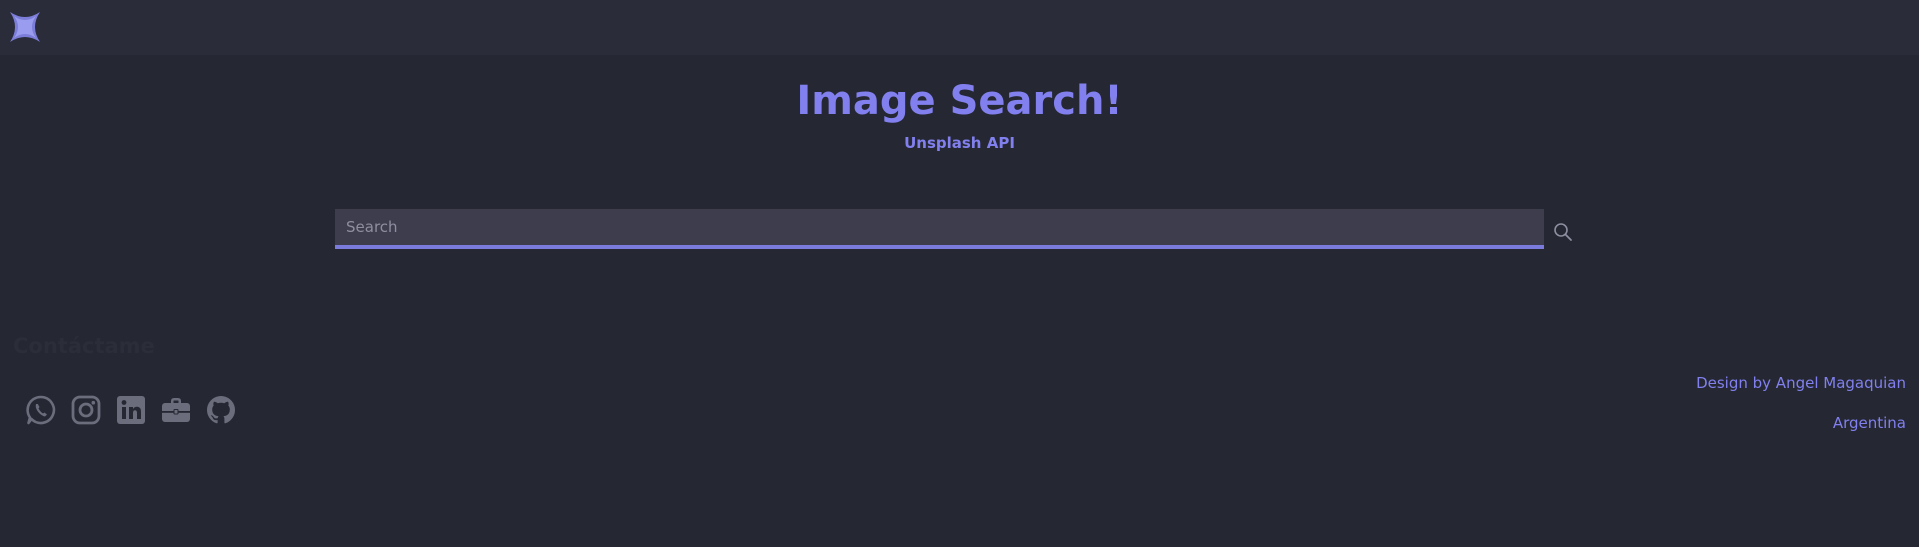 The image size is (1919, 547). What do you see at coordinates (221, 410) in the screenshot?
I see `github-icon` at bounding box center [221, 410].